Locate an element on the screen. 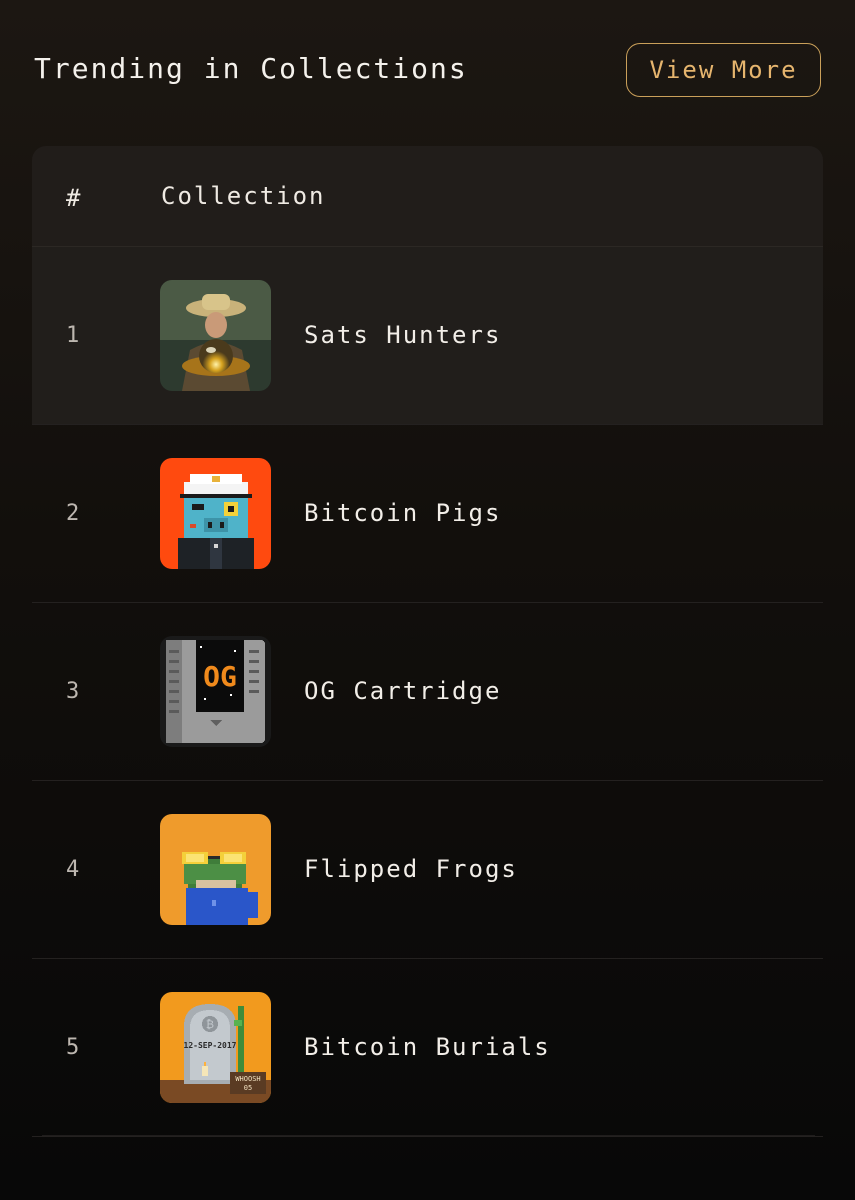  table-bottom-divider is located at coordinates (428, 1135).